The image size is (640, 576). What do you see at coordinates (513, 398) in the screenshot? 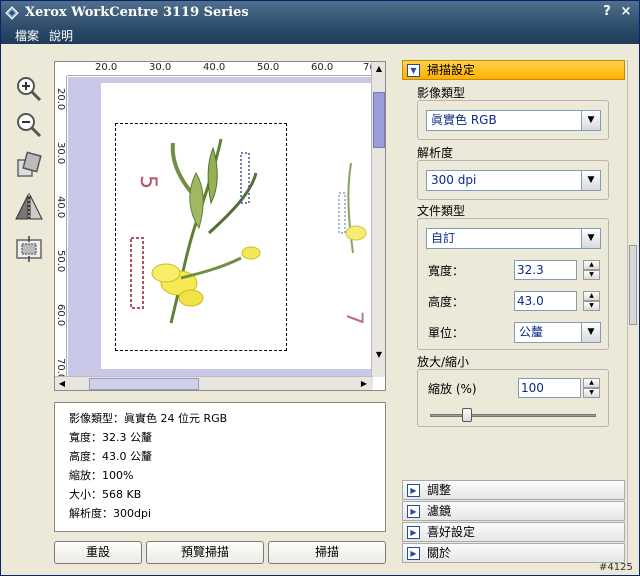
I see `scale-group: 縮放 (%) 100 ▲ ▼` at bounding box center [513, 398].